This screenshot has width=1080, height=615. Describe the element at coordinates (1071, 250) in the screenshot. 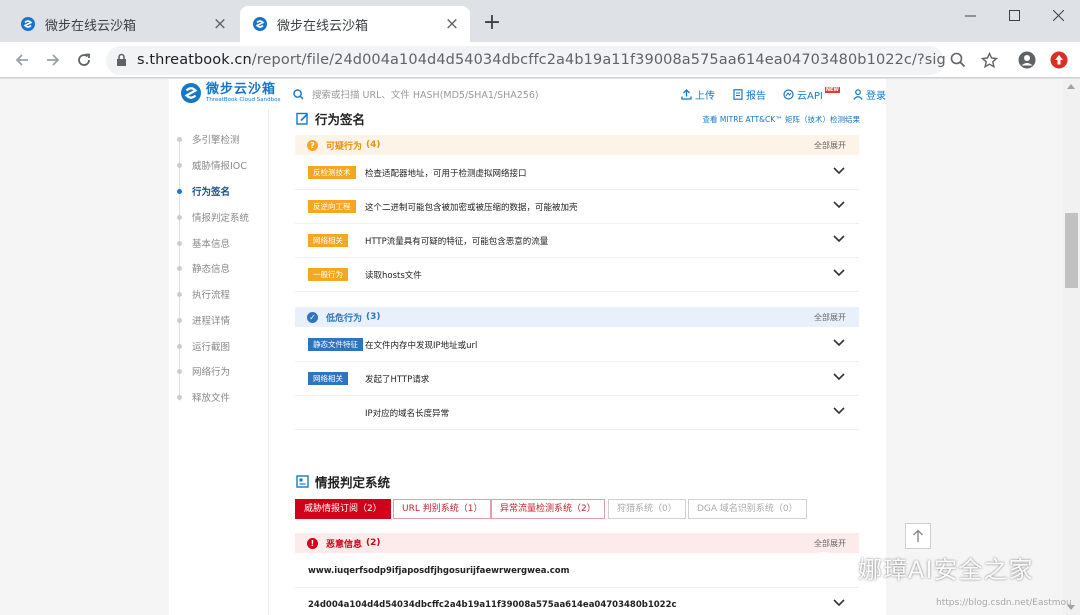

I see `scrollbar-thumb` at that location.